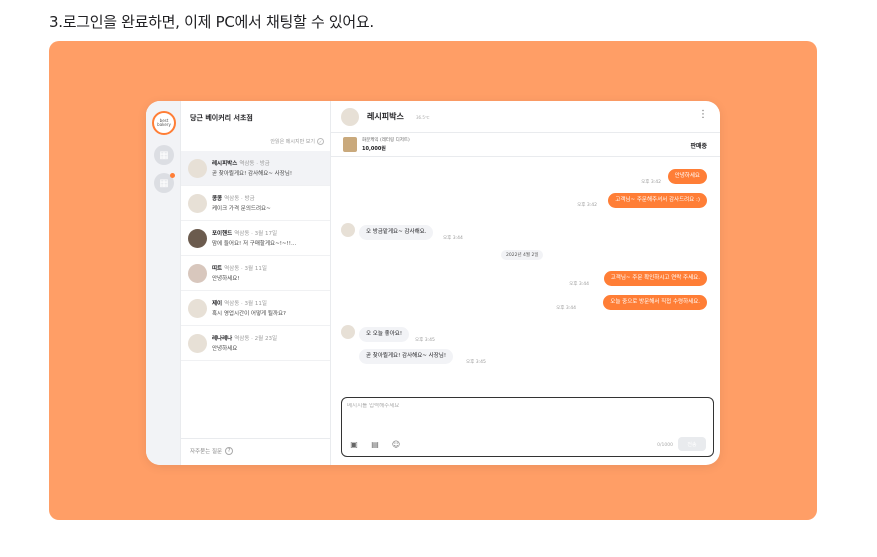 This screenshot has width=877, height=557. I want to click on notification-dot, so click(172, 175).